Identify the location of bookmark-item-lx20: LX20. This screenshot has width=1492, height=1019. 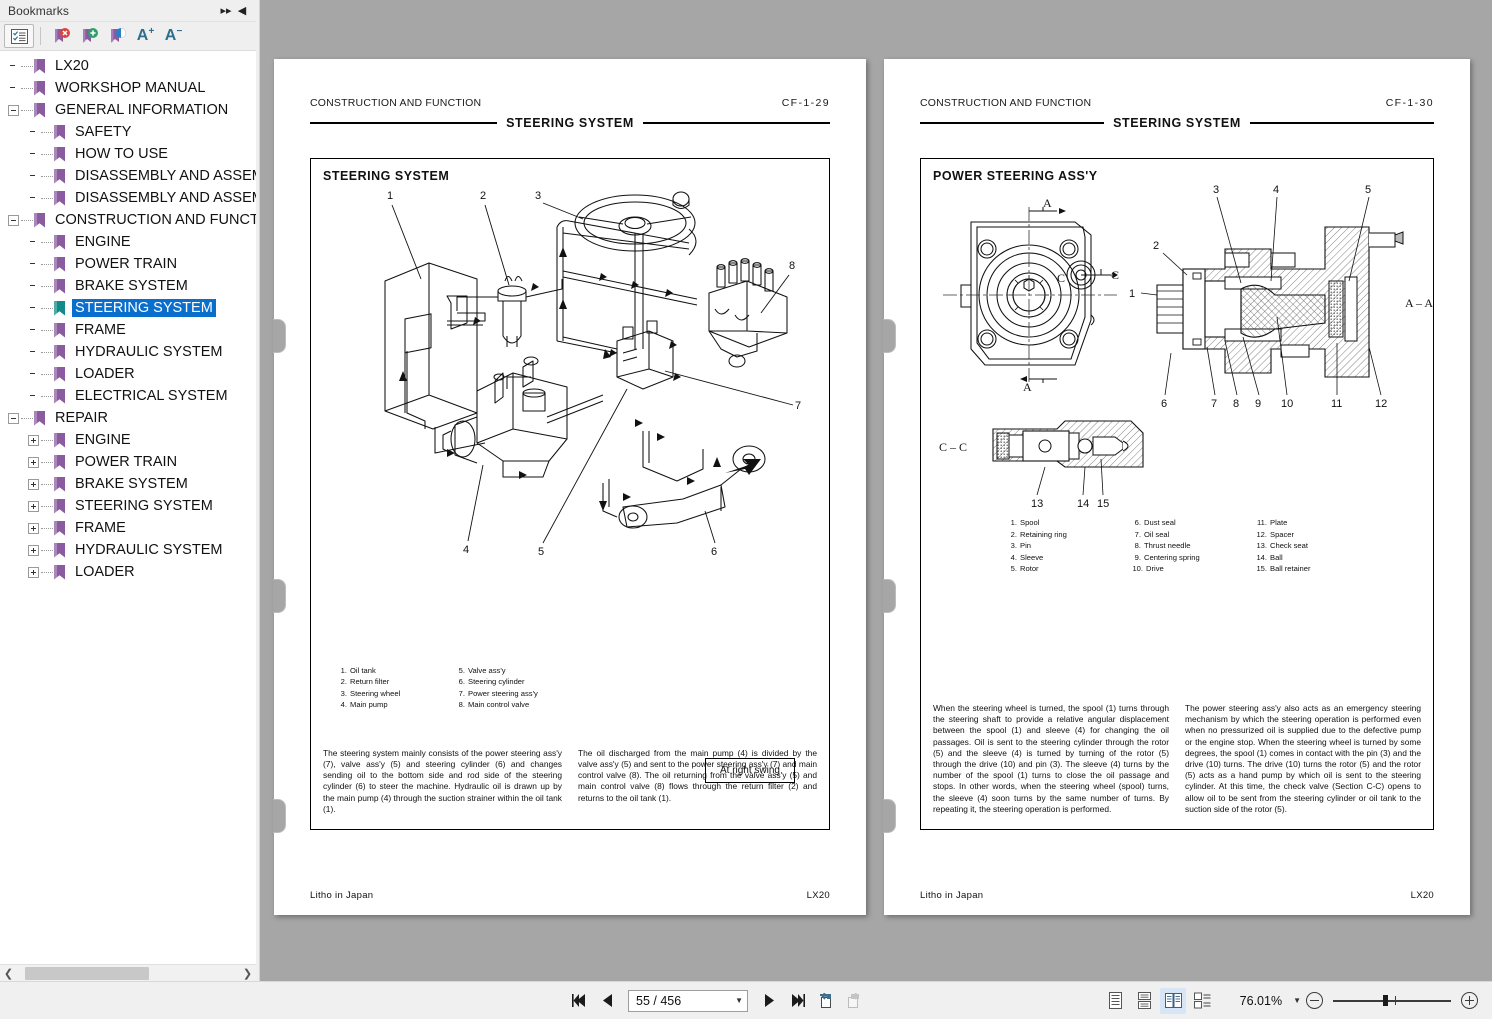
(128, 66).